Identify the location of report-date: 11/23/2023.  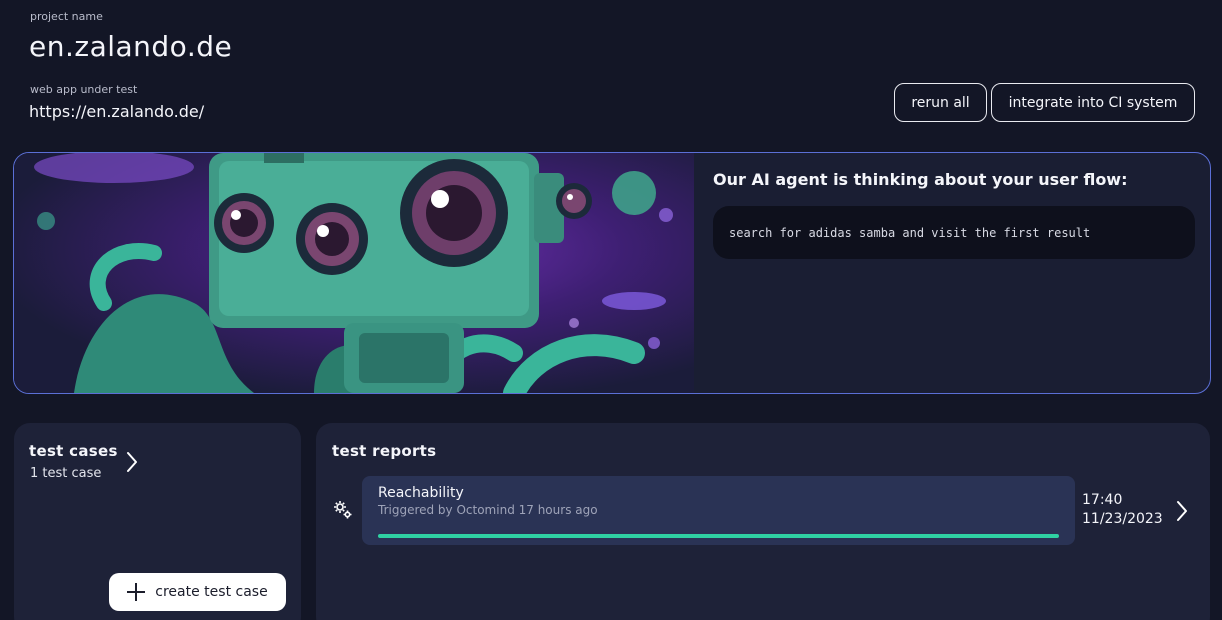
(1122, 519).